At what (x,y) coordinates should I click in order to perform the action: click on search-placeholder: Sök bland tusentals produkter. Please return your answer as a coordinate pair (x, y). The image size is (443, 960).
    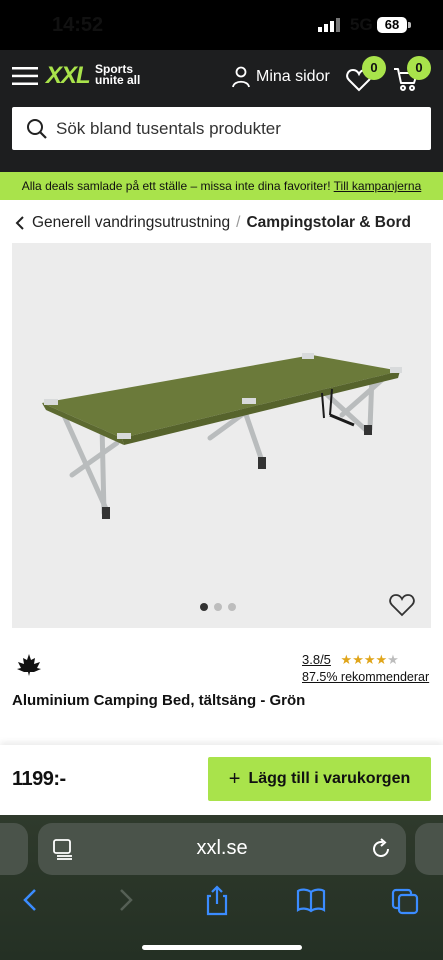
    Looking at the image, I should click on (168, 128).